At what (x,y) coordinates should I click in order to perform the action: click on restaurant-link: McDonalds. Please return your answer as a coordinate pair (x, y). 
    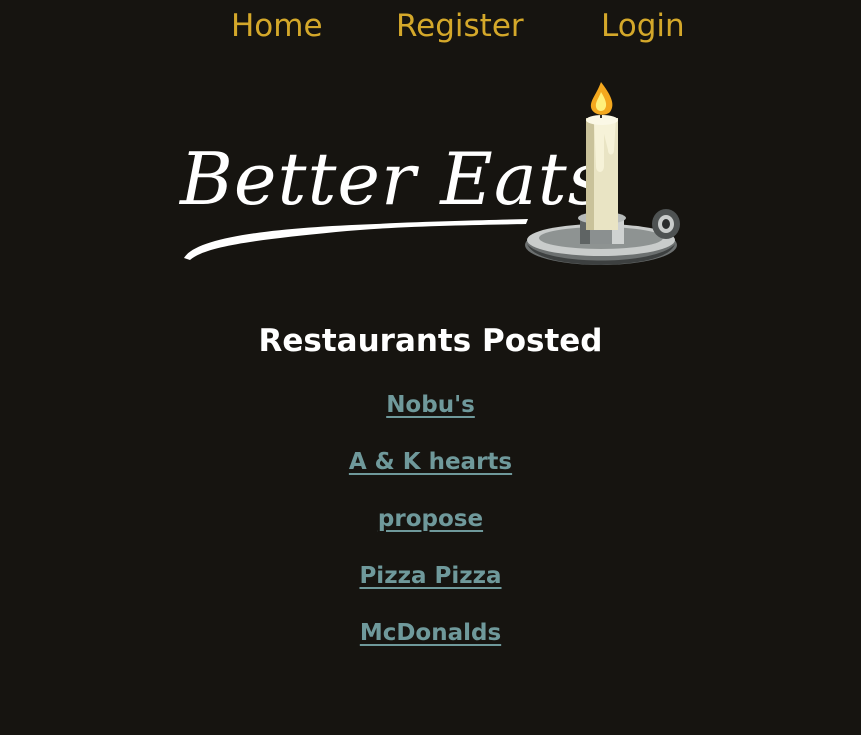
    Looking at the image, I should click on (430, 633).